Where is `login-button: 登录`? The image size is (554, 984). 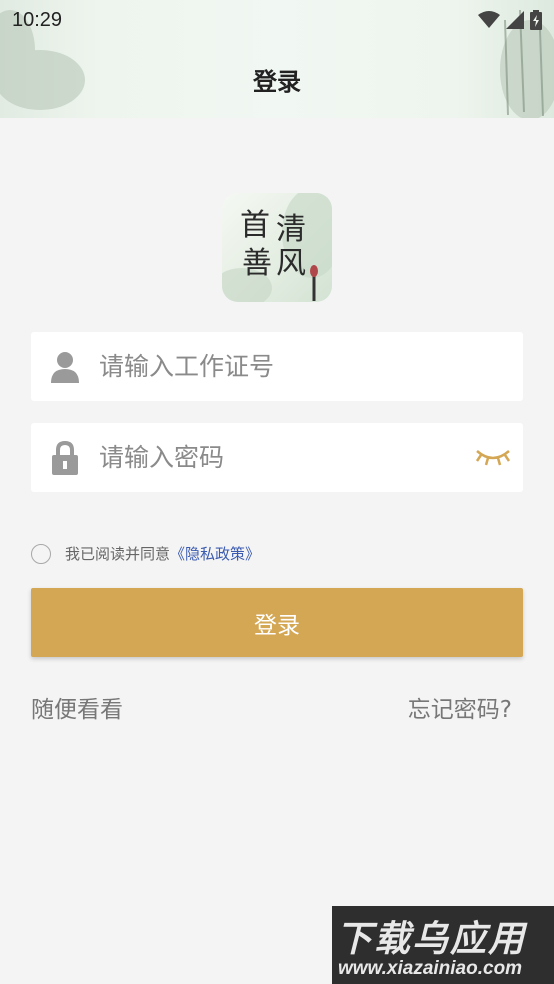
login-button: 登录 is located at coordinates (277, 622).